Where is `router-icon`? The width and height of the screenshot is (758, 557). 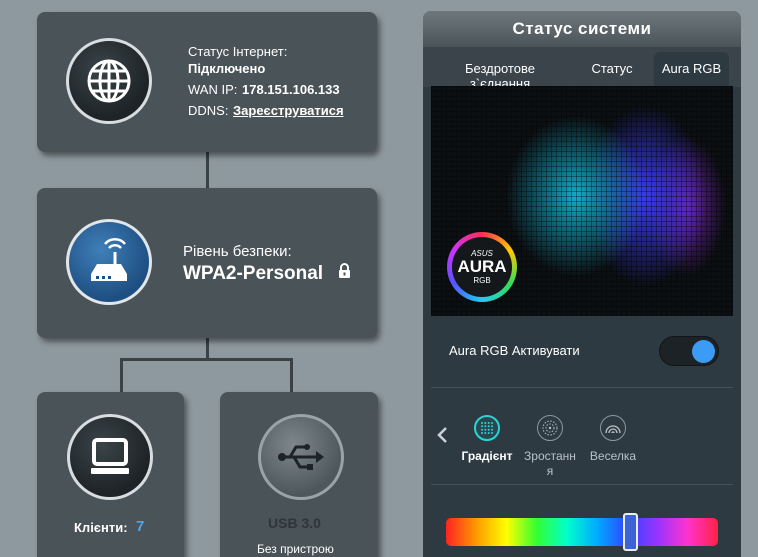
router-icon is located at coordinates (109, 262).